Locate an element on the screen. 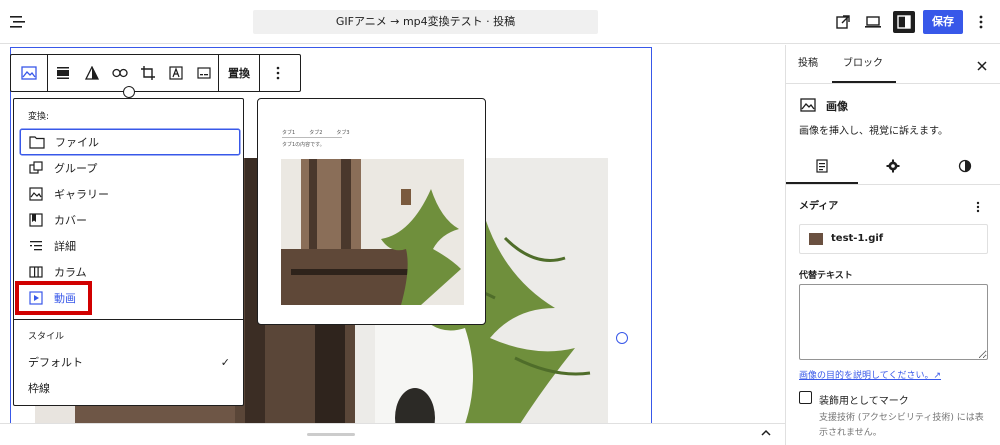  block-name: 画像 is located at coordinates (837, 106).